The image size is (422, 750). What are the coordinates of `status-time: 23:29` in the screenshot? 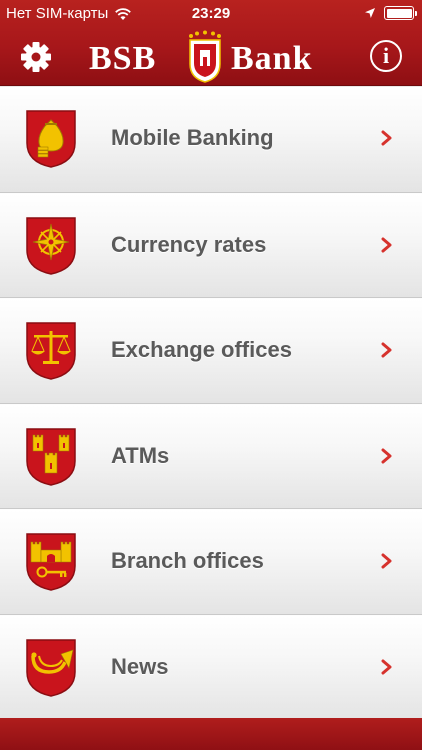 It's located at (211, 13).